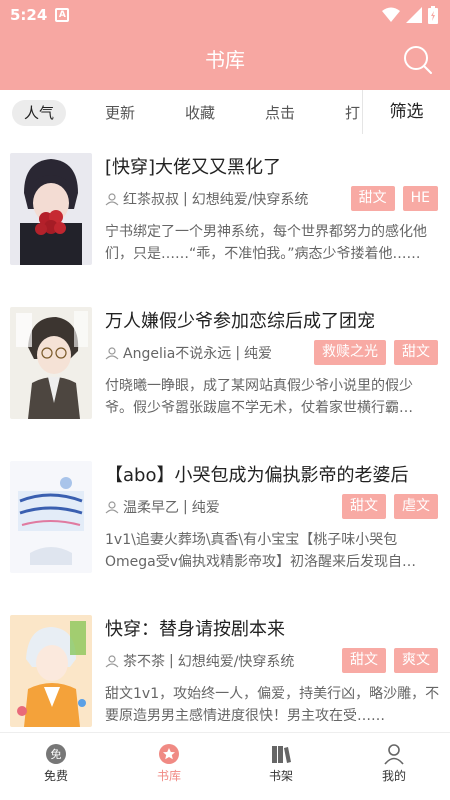 The height and width of the screenshot is (800, 450). What do you see at coordinates (420, 198) in the screenshot?
I see `book-tag: HE` at bounding box center [420, 198].